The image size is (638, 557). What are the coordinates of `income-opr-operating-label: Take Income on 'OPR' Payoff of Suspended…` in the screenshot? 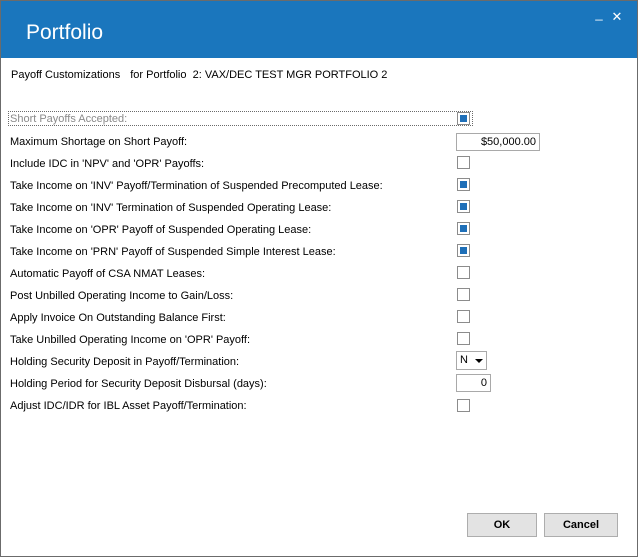 It's located at (161, 230).